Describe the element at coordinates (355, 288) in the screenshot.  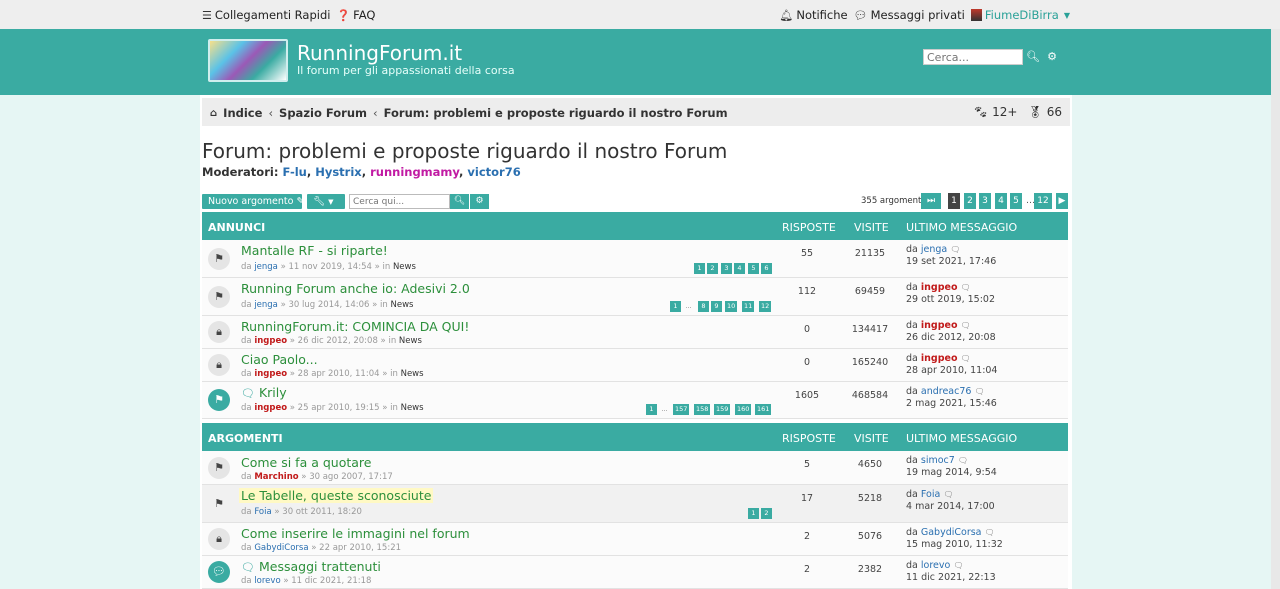
I see `topic-title: Running Forum anche io: Adesivi 2.0` at that location.